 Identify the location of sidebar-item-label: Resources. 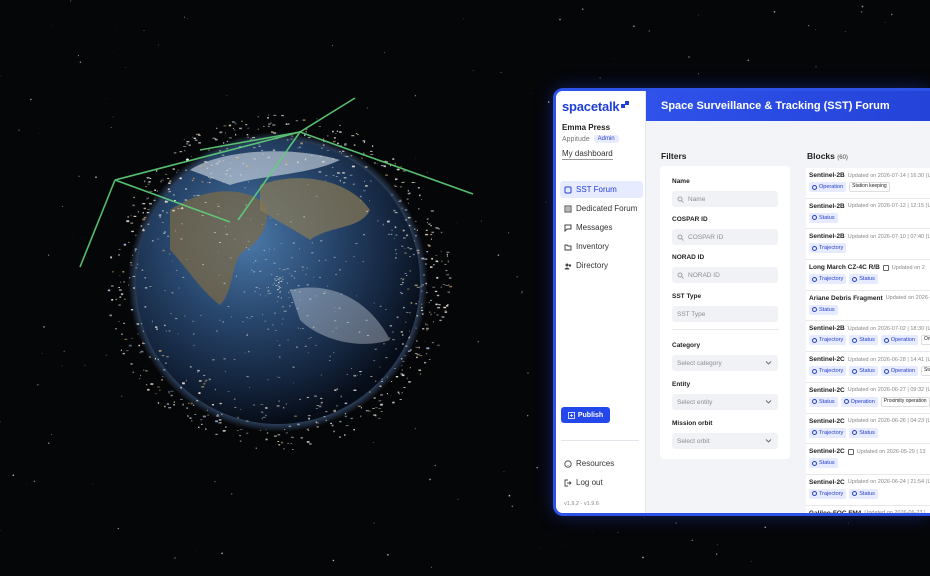
(595, 463).